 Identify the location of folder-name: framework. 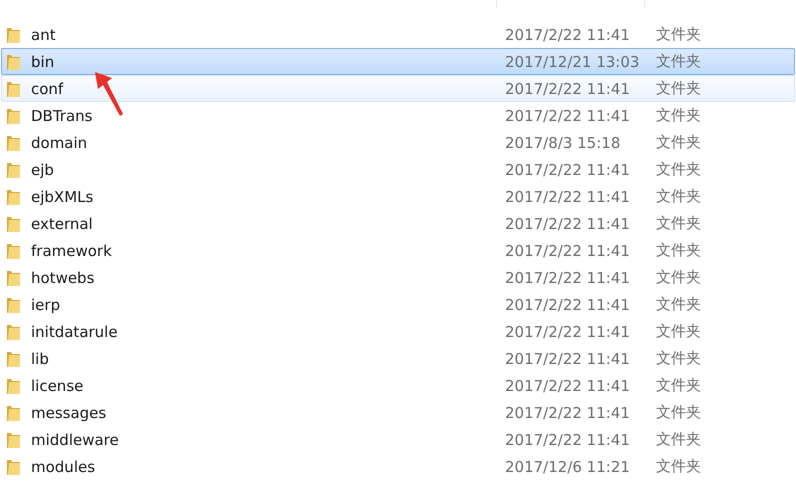
(71, 251).